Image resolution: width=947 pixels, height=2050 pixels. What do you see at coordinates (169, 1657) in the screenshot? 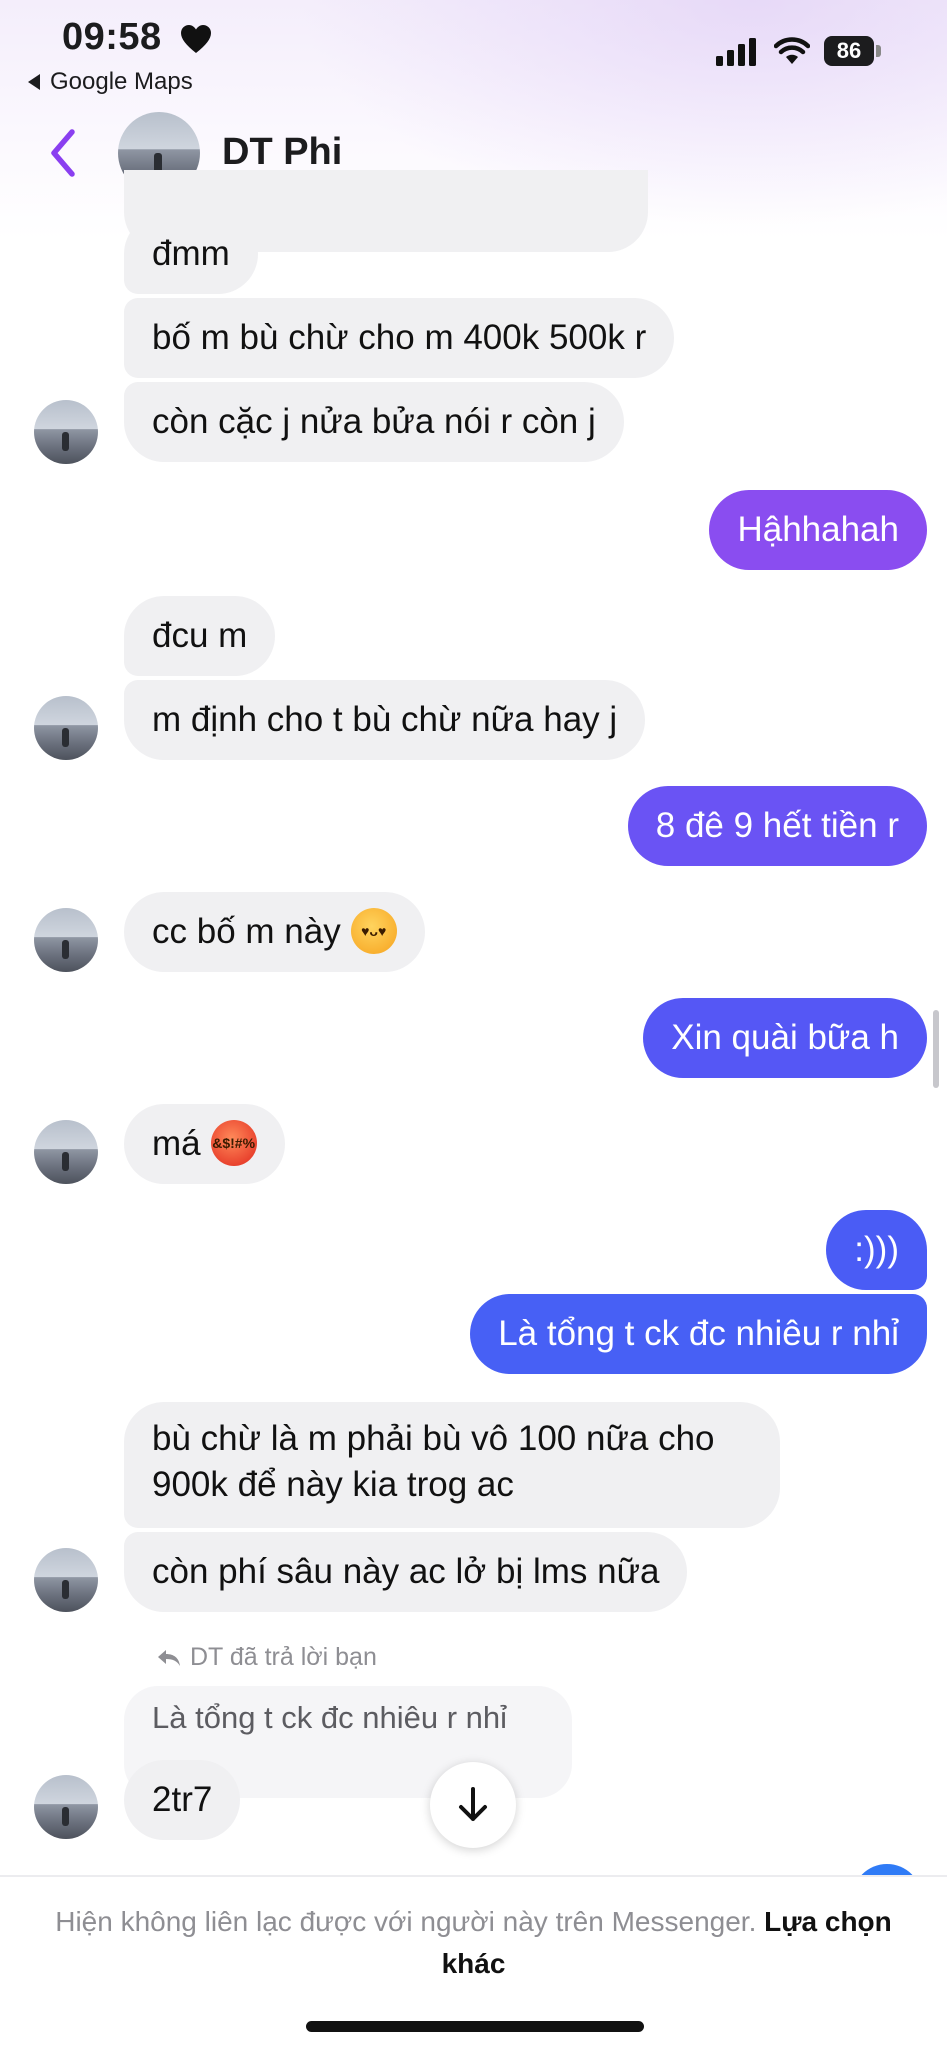
I see `reply-arrow-icon` at bounding box center [169, 1657].